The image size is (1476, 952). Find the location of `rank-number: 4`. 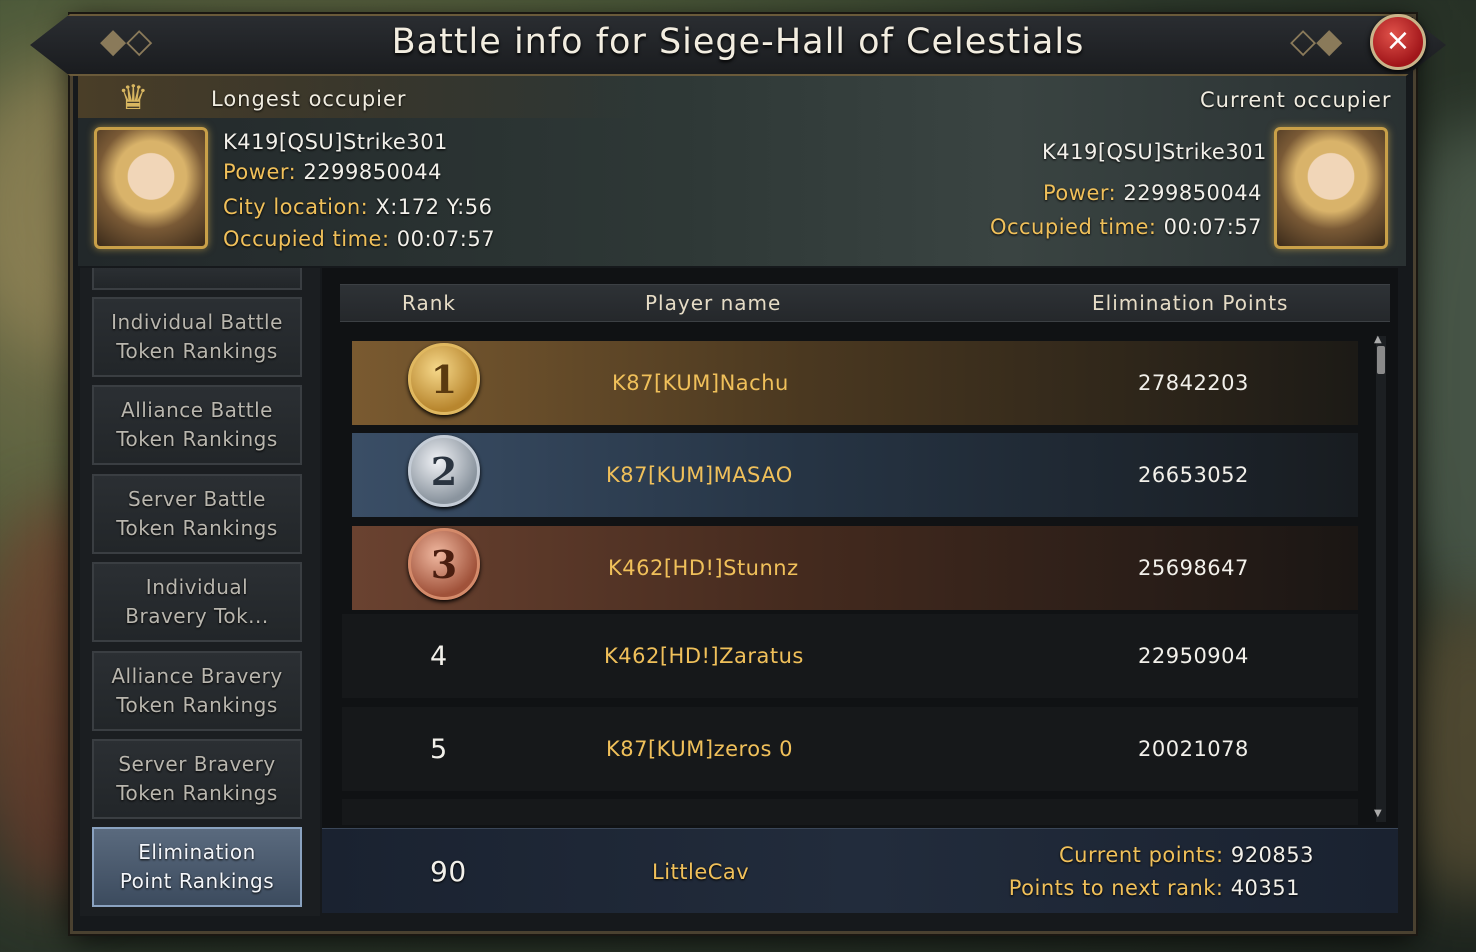

rank-number: 4 is located at coordinates (439, 656).